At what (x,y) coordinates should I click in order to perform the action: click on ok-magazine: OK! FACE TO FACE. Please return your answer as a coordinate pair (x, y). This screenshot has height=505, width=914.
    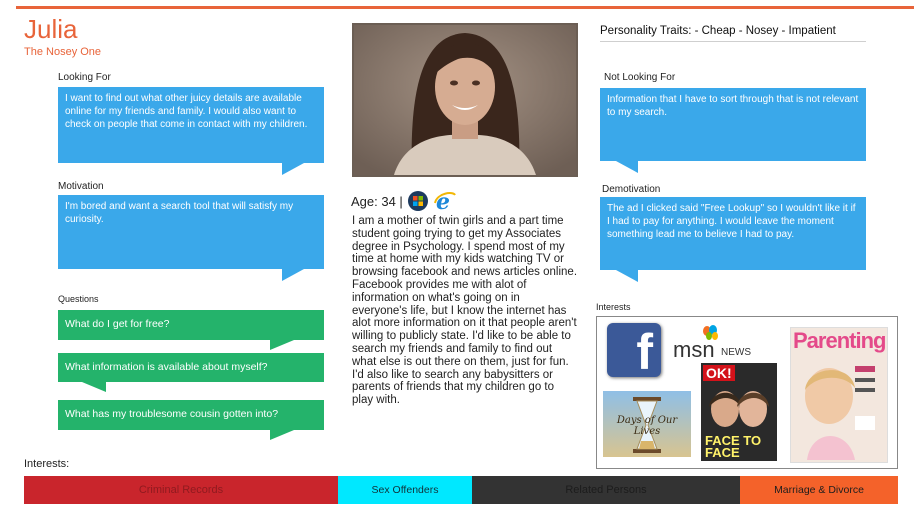
    Looking at the image, I should click on (739, 412).